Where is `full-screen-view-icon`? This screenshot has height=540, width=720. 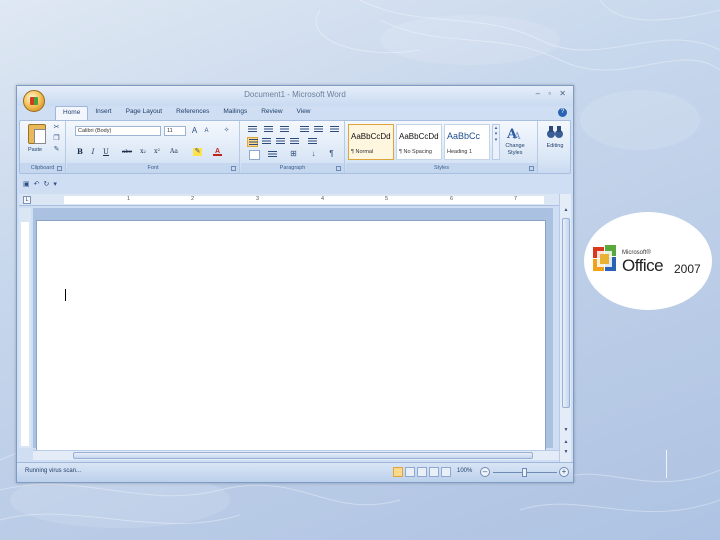
full-screen-view-icon is located at coordinates (410, 472).